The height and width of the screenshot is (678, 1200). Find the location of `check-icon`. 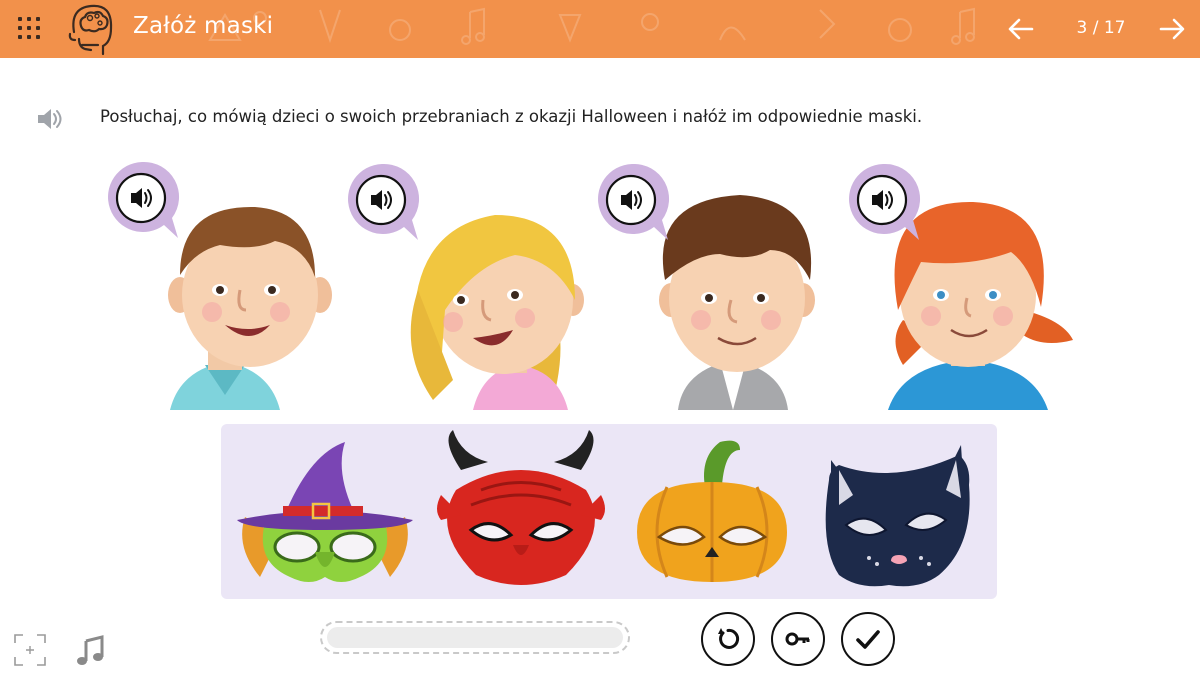

check-icon is located at coordinates (868, 639).